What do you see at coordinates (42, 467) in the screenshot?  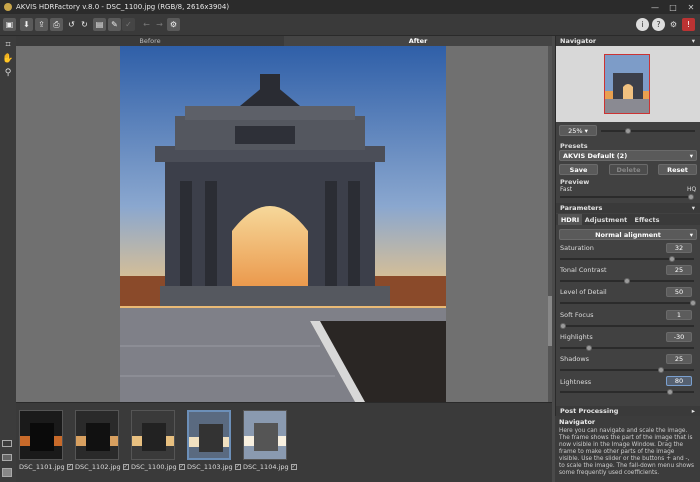 I see `thumb-label: DSC_1101.jpg` at bounding box center [42, 467].